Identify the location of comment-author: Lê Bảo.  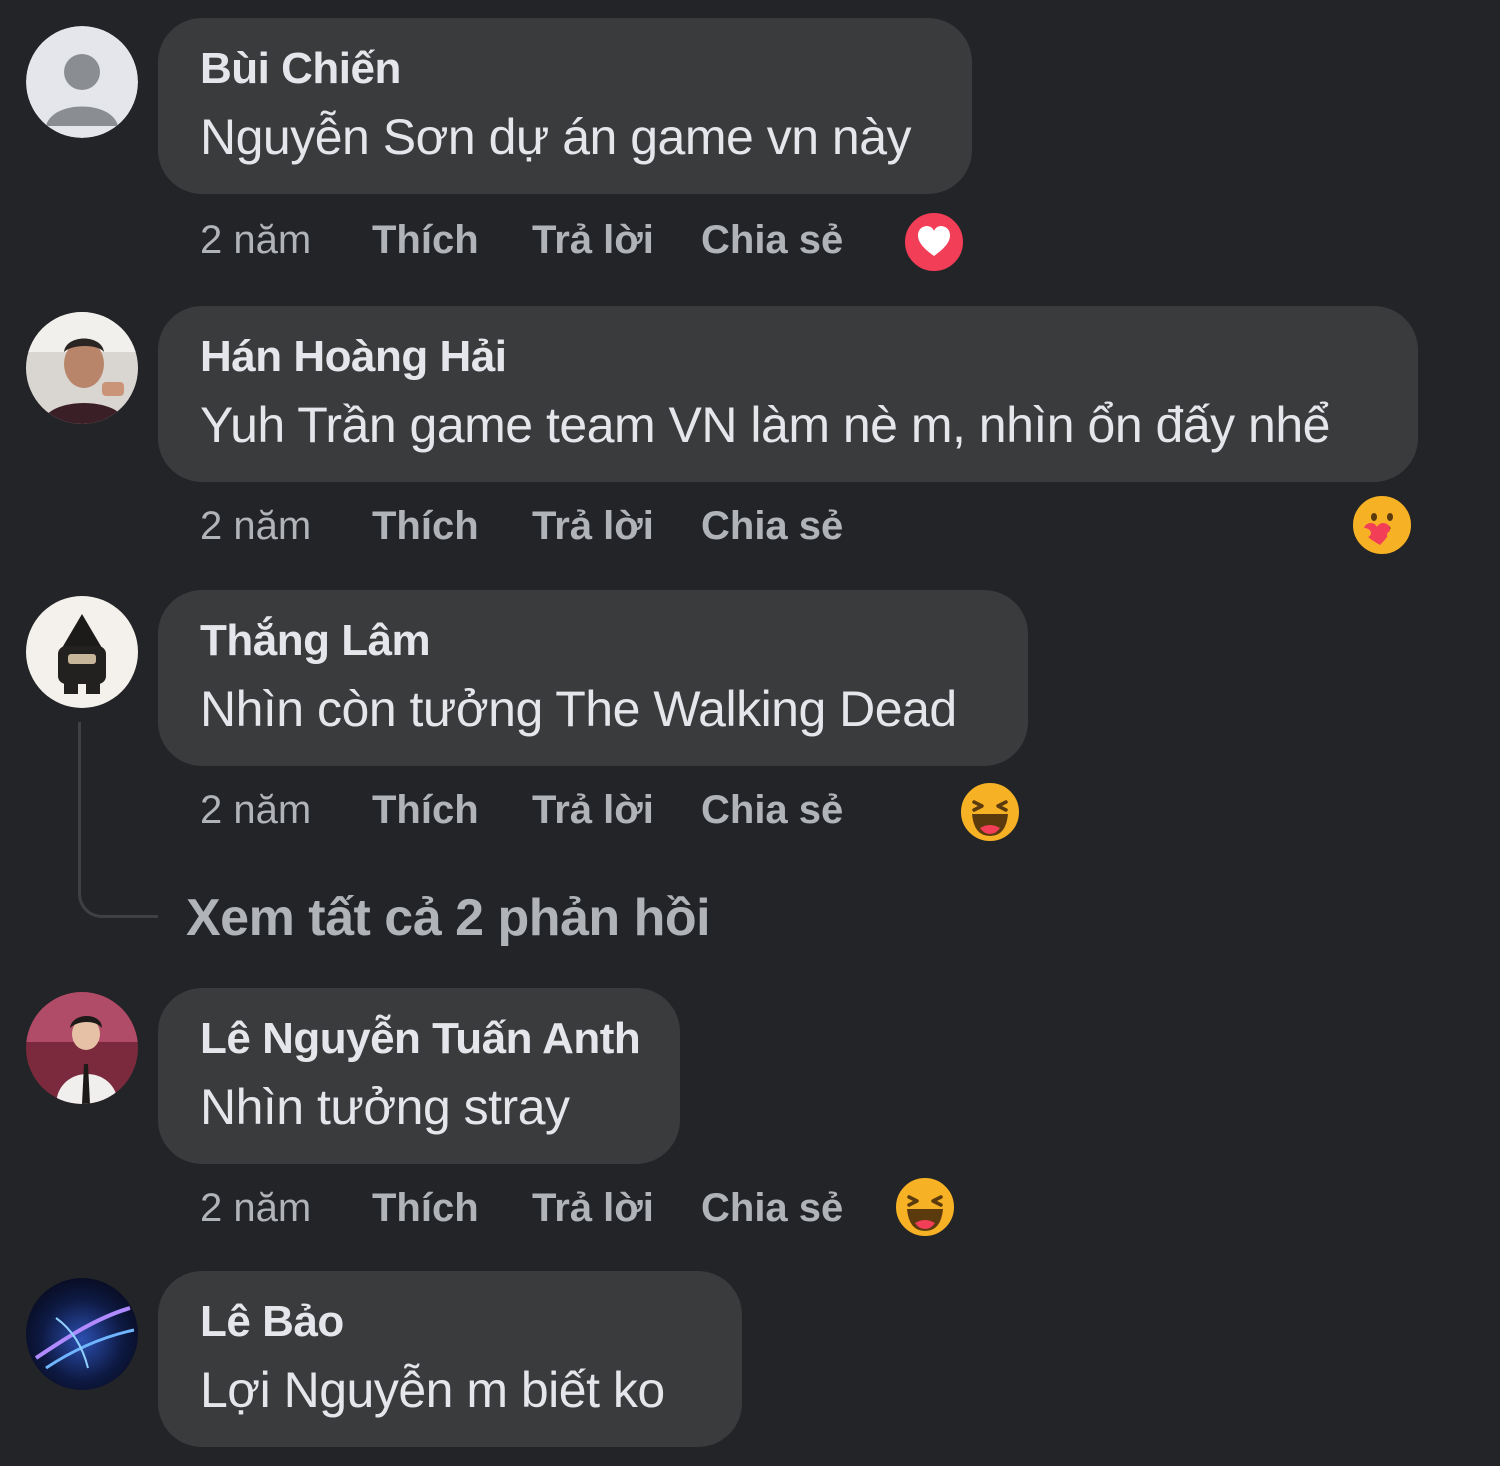
(272, 1322).